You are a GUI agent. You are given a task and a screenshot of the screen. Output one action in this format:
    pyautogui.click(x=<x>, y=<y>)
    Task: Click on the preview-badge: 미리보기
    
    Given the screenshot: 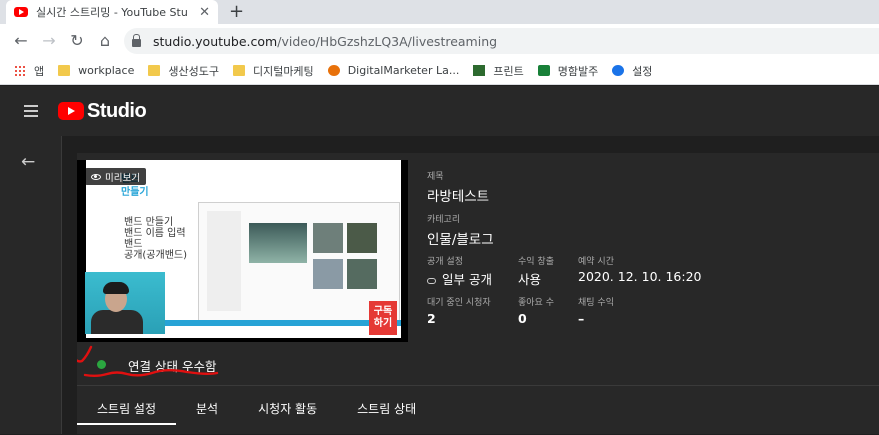 What is the action you would take?
    pyautogui.click(x=115, y=176)
    